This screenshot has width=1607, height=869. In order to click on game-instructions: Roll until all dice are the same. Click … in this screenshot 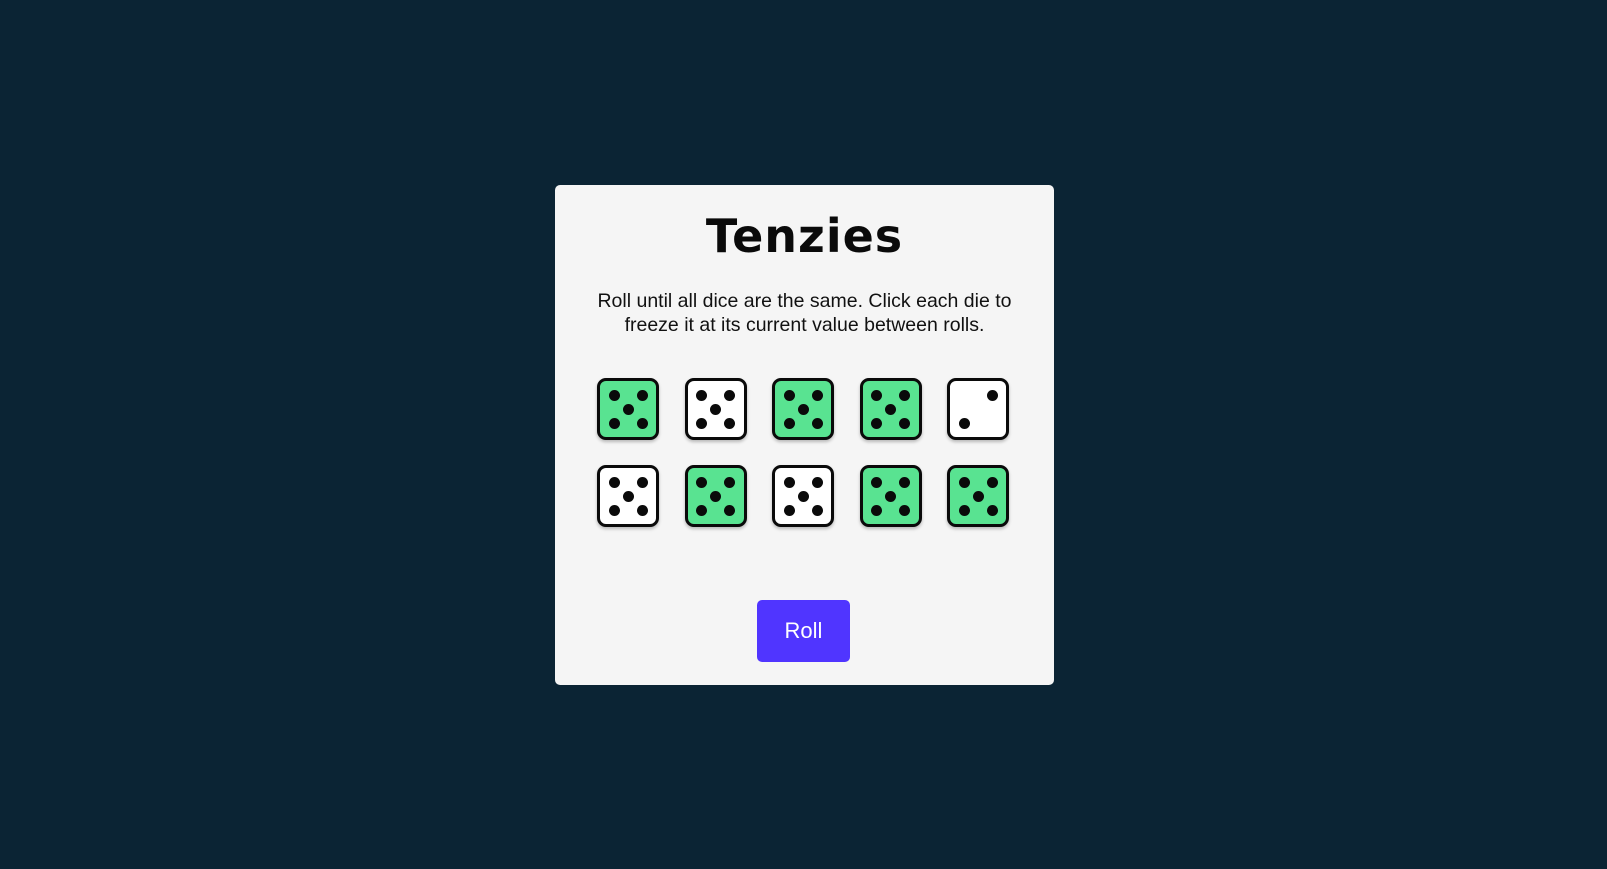, I will do `click(804, 313)`.